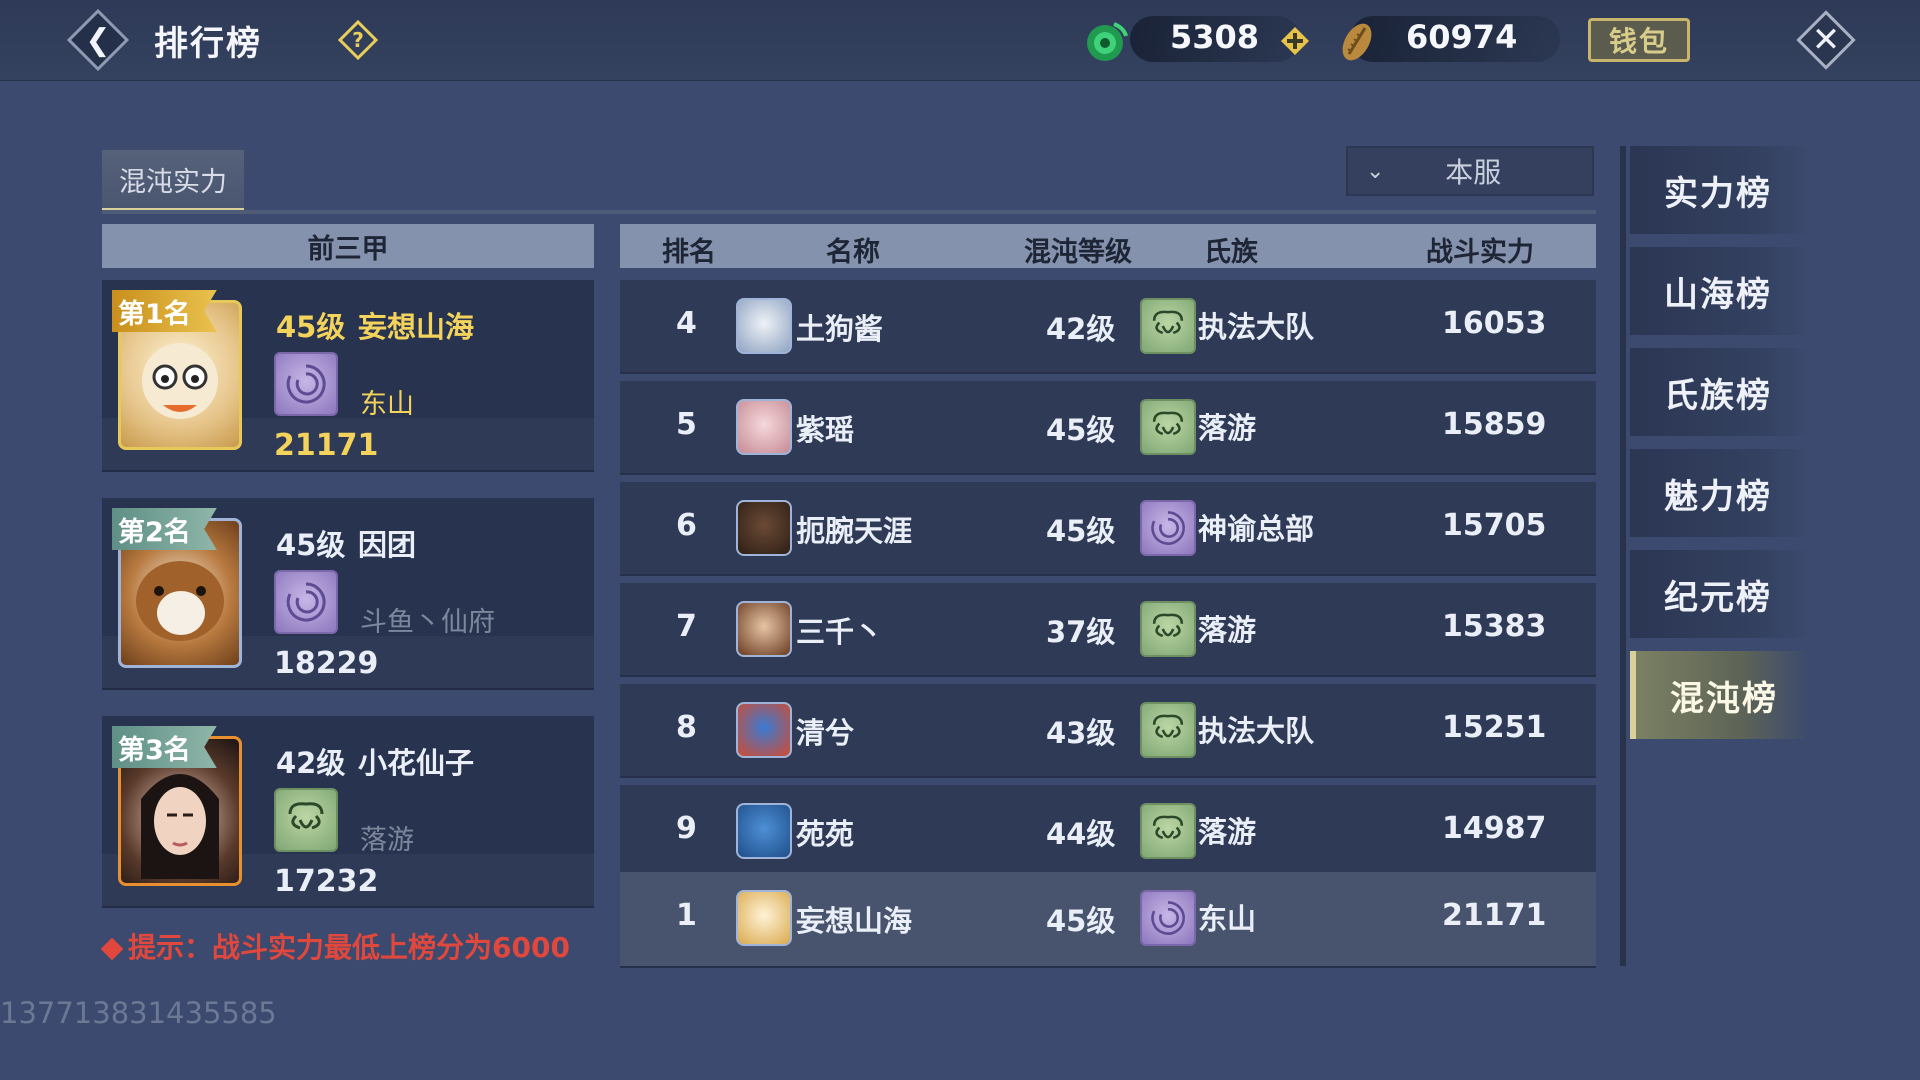 This screenshot has height=1080, width=1920. I want to click on warning-diamond-icon, so click(112, 949).